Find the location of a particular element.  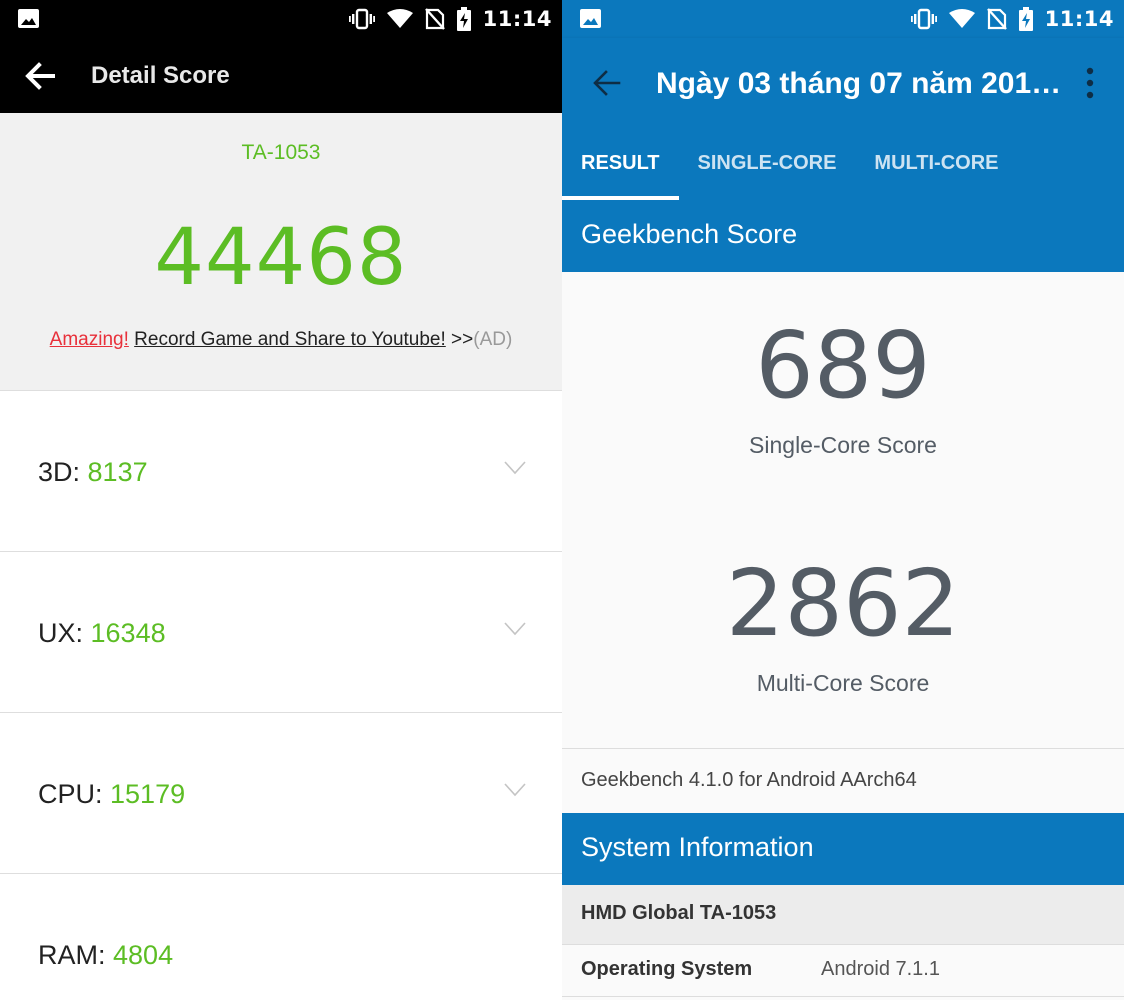

tab-single-core: SINGLE-CORE is located at coordinates (767, 174).